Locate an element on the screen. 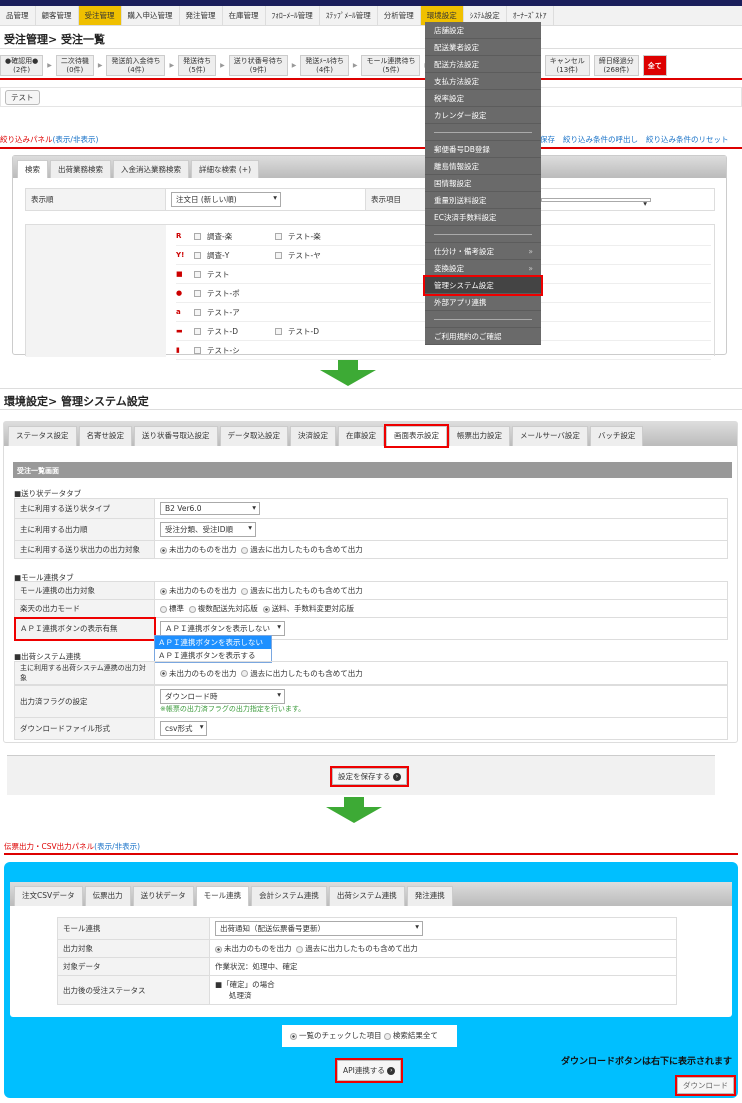 This screenshot has height=1103, width=742. settings-tab: 名寄せ設定 is located at coordinates (105, 436).